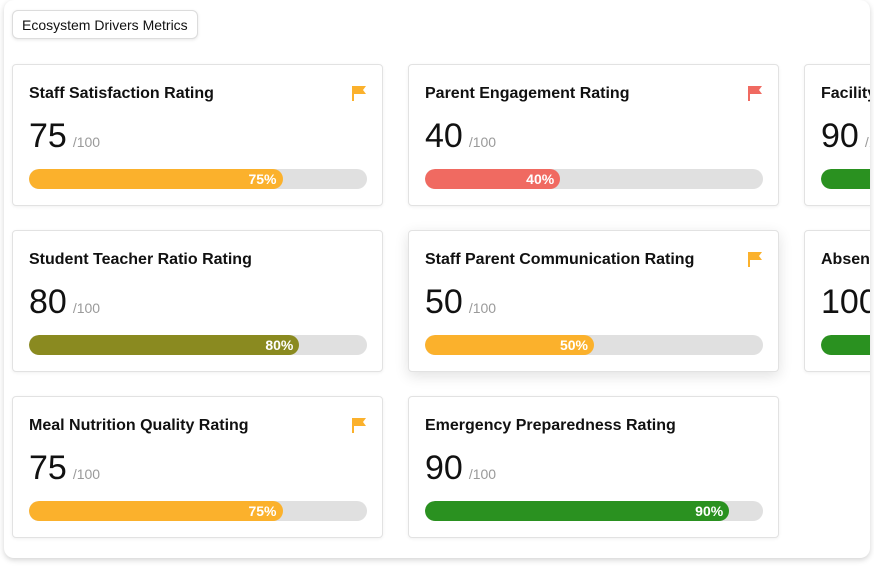  I want to click on metric-card-parent-engagement: Parent Engagement Rating 40/100 40%, so click(593, 135).